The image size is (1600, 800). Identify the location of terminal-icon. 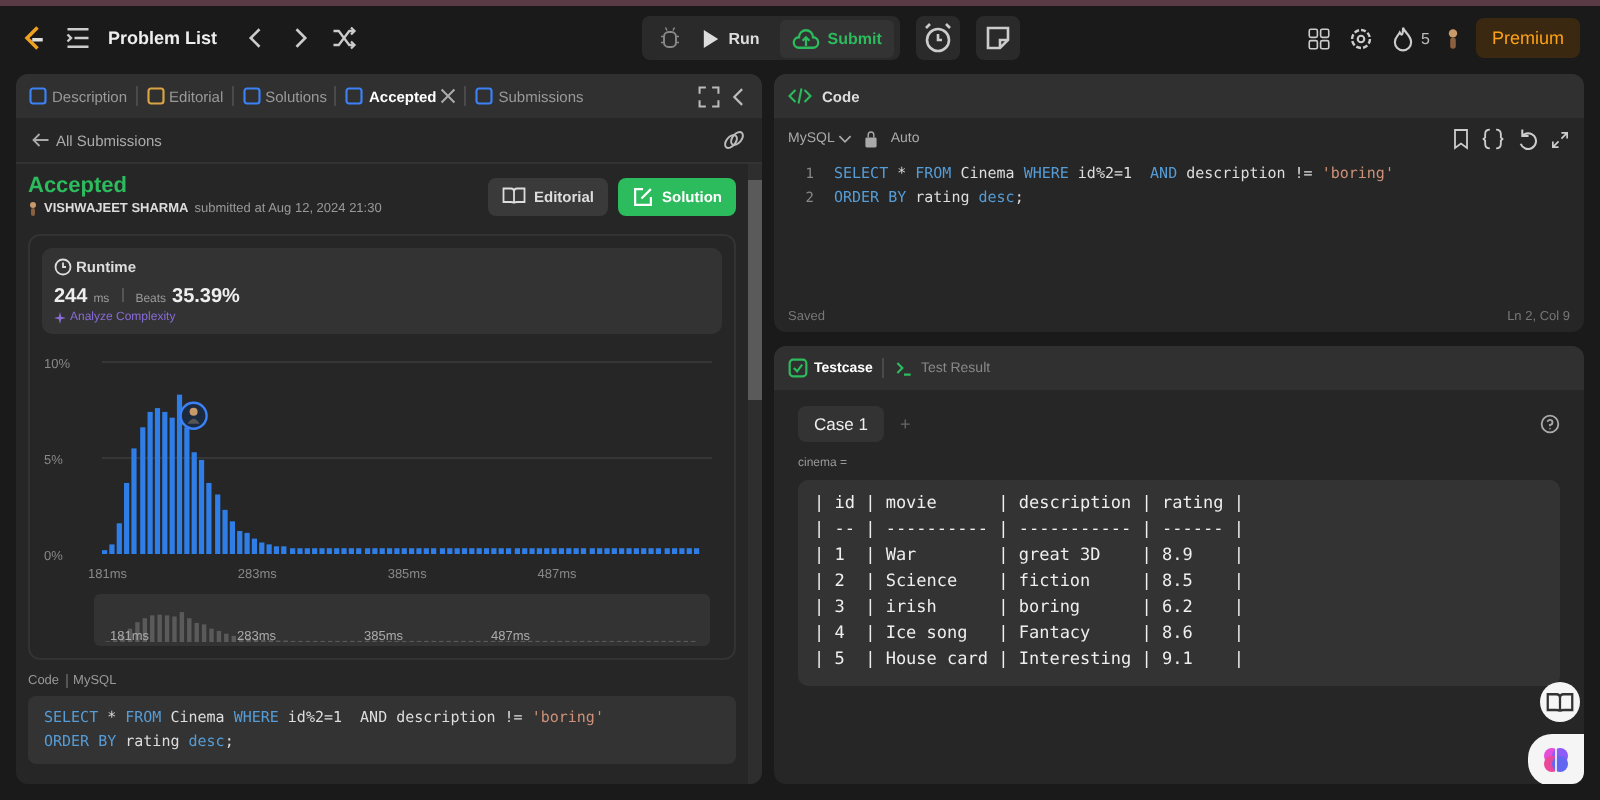
(904, 368).